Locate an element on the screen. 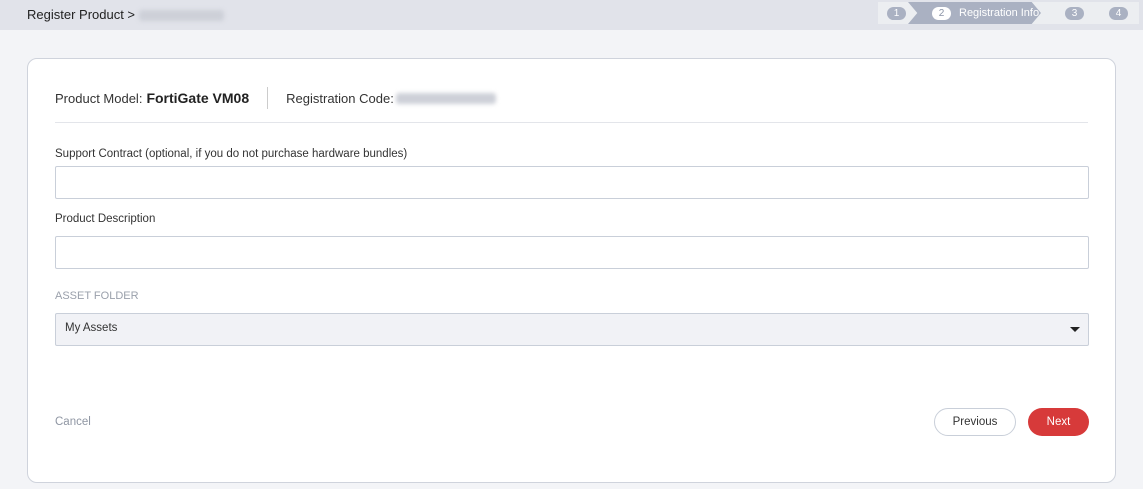  caret-down-icon is located at coordinates (1075, 329).